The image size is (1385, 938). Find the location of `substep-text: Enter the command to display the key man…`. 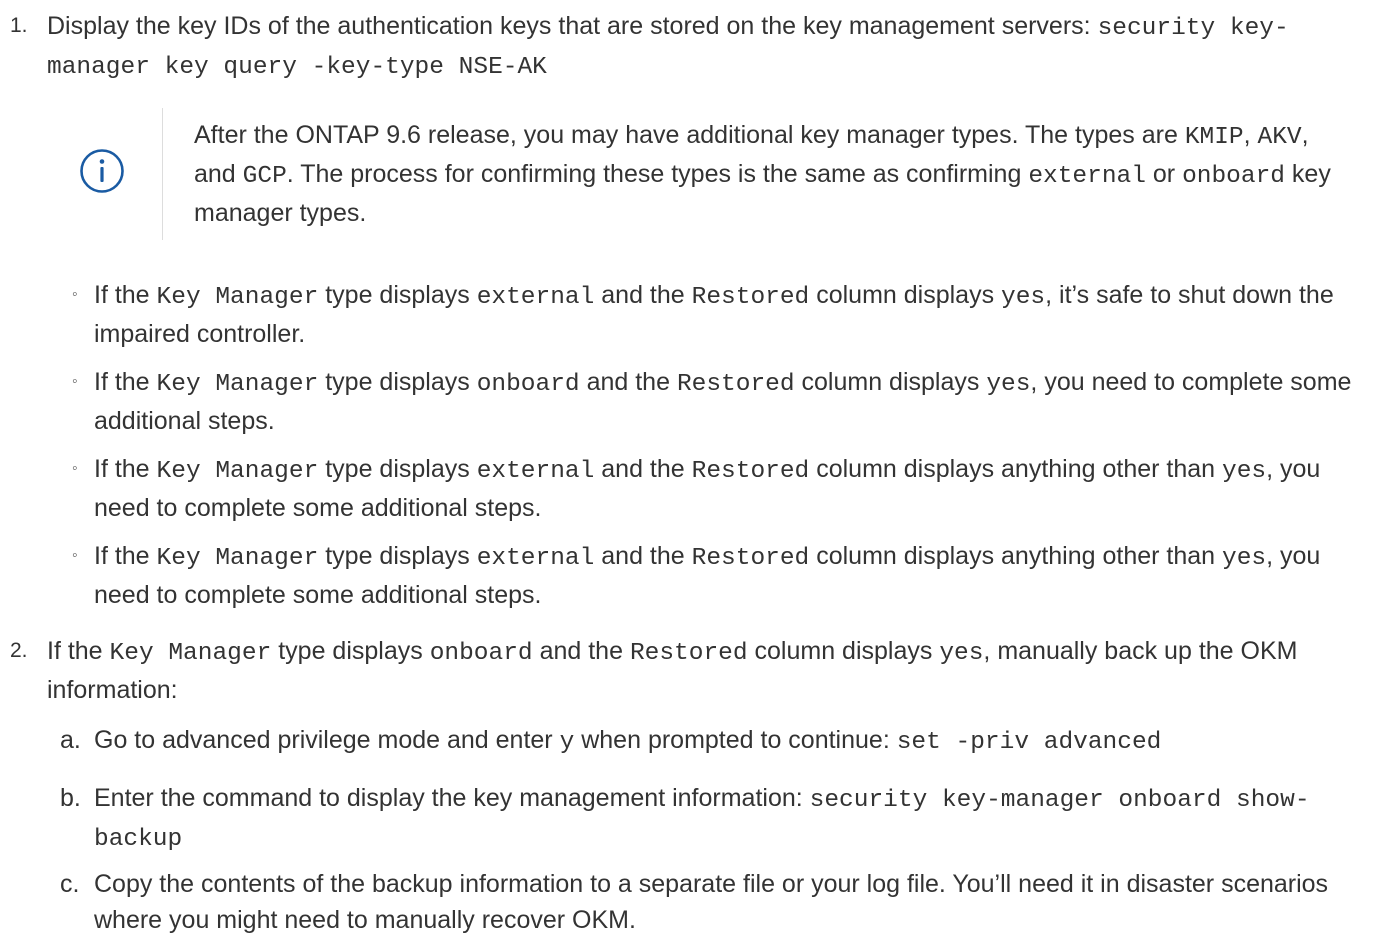

substep-text: Enter the command to display the key man… is located at coordinates (702, 818).